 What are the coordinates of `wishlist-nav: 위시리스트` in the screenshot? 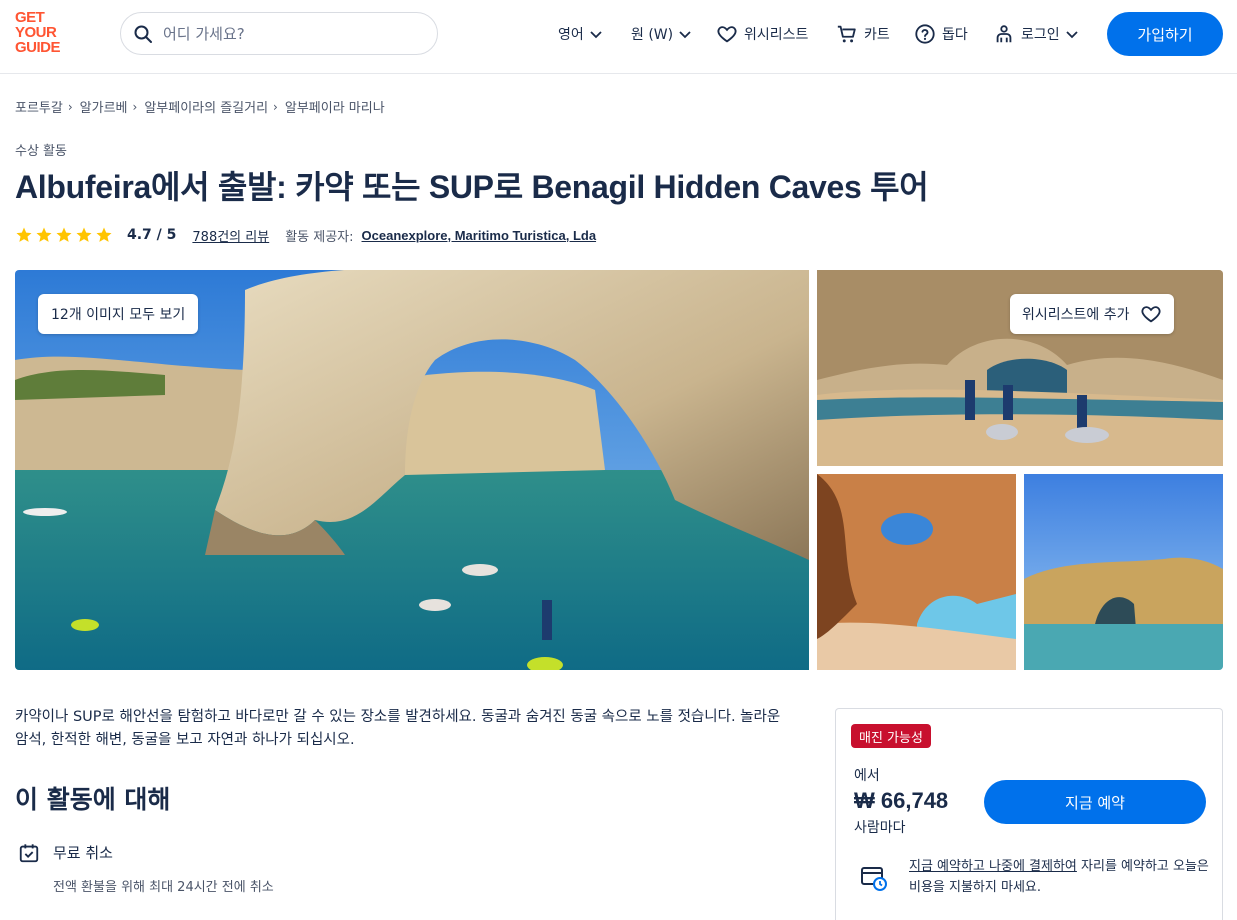 It's located at (762, 34).